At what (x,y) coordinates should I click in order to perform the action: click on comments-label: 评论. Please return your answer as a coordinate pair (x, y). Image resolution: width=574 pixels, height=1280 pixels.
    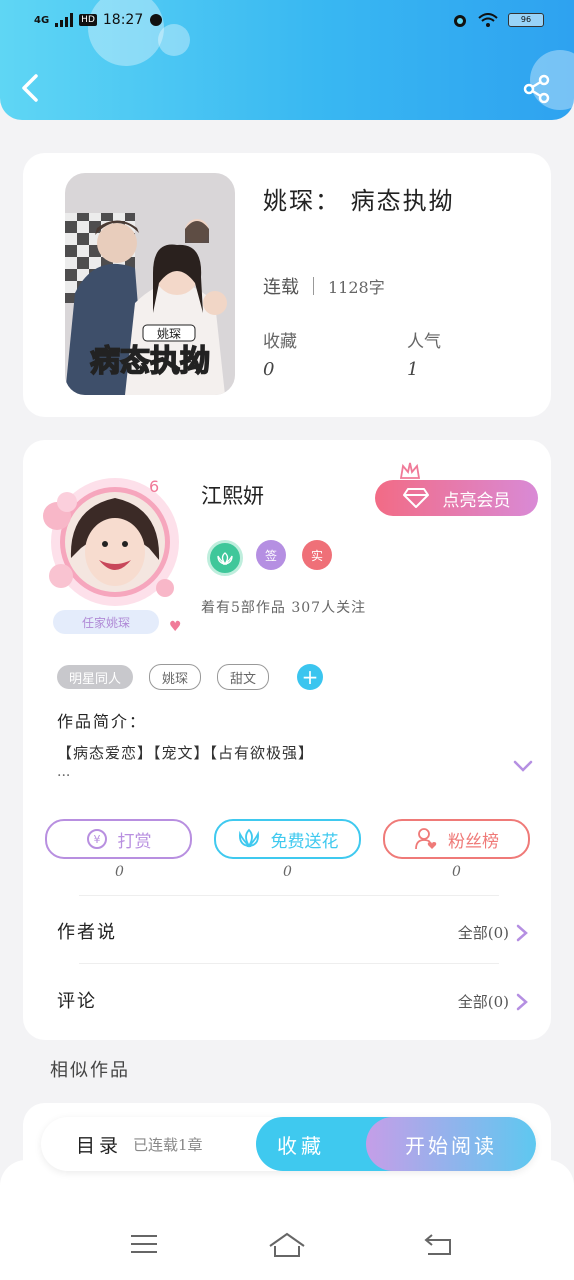
    Looking at the image, I should click on (77, 1001).